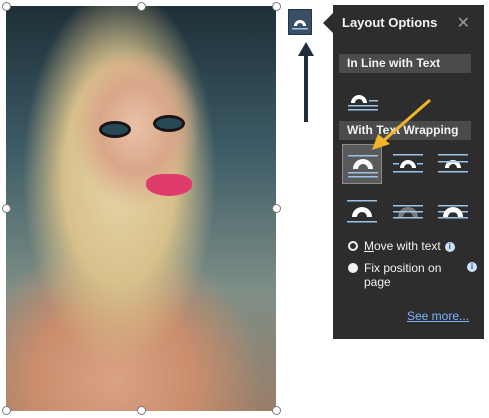  I want to click on resize-handle-middle-left, so click(6, 208).